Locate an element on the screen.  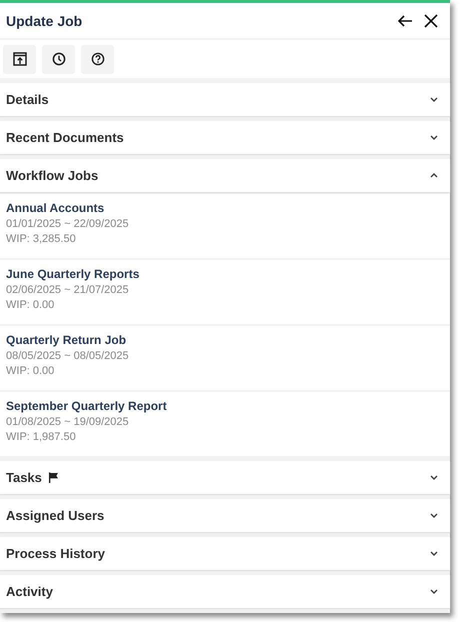
section-title: Workflow Jobs is located at coordinates (52, 175).